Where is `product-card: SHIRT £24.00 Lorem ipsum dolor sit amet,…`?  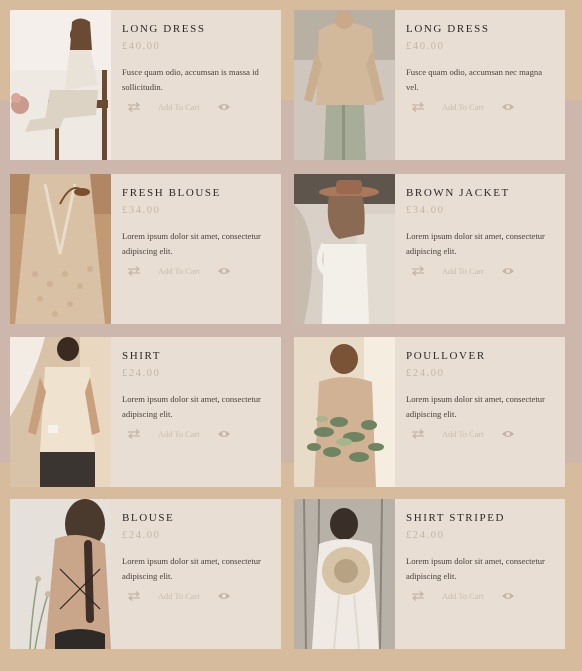
product-card: SHIRT £24.00 Lorem ipsum dolor sit amet,… is located at coordinates (145, 412).